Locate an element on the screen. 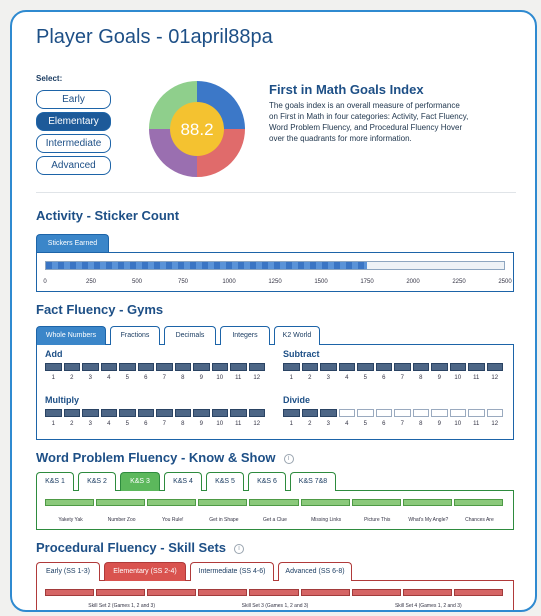 The width and height of the screenshot is (541, 616). level-button-early: Early is located at coordinates (73, 99).